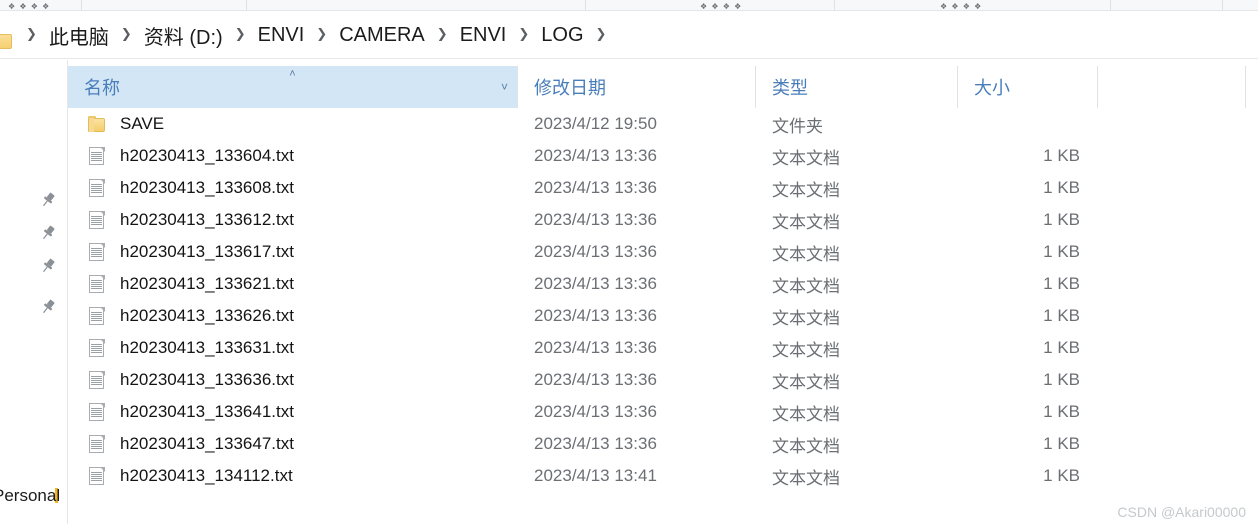  Describe the element at coordinates (629, 5) in the screenshot. I see `ribbon-toolbar-clipped: ❖ ❖ ❖ ❖ ❖ ❖ ❖ ❖ ❖ ❖ ❖ ❖` at that location.